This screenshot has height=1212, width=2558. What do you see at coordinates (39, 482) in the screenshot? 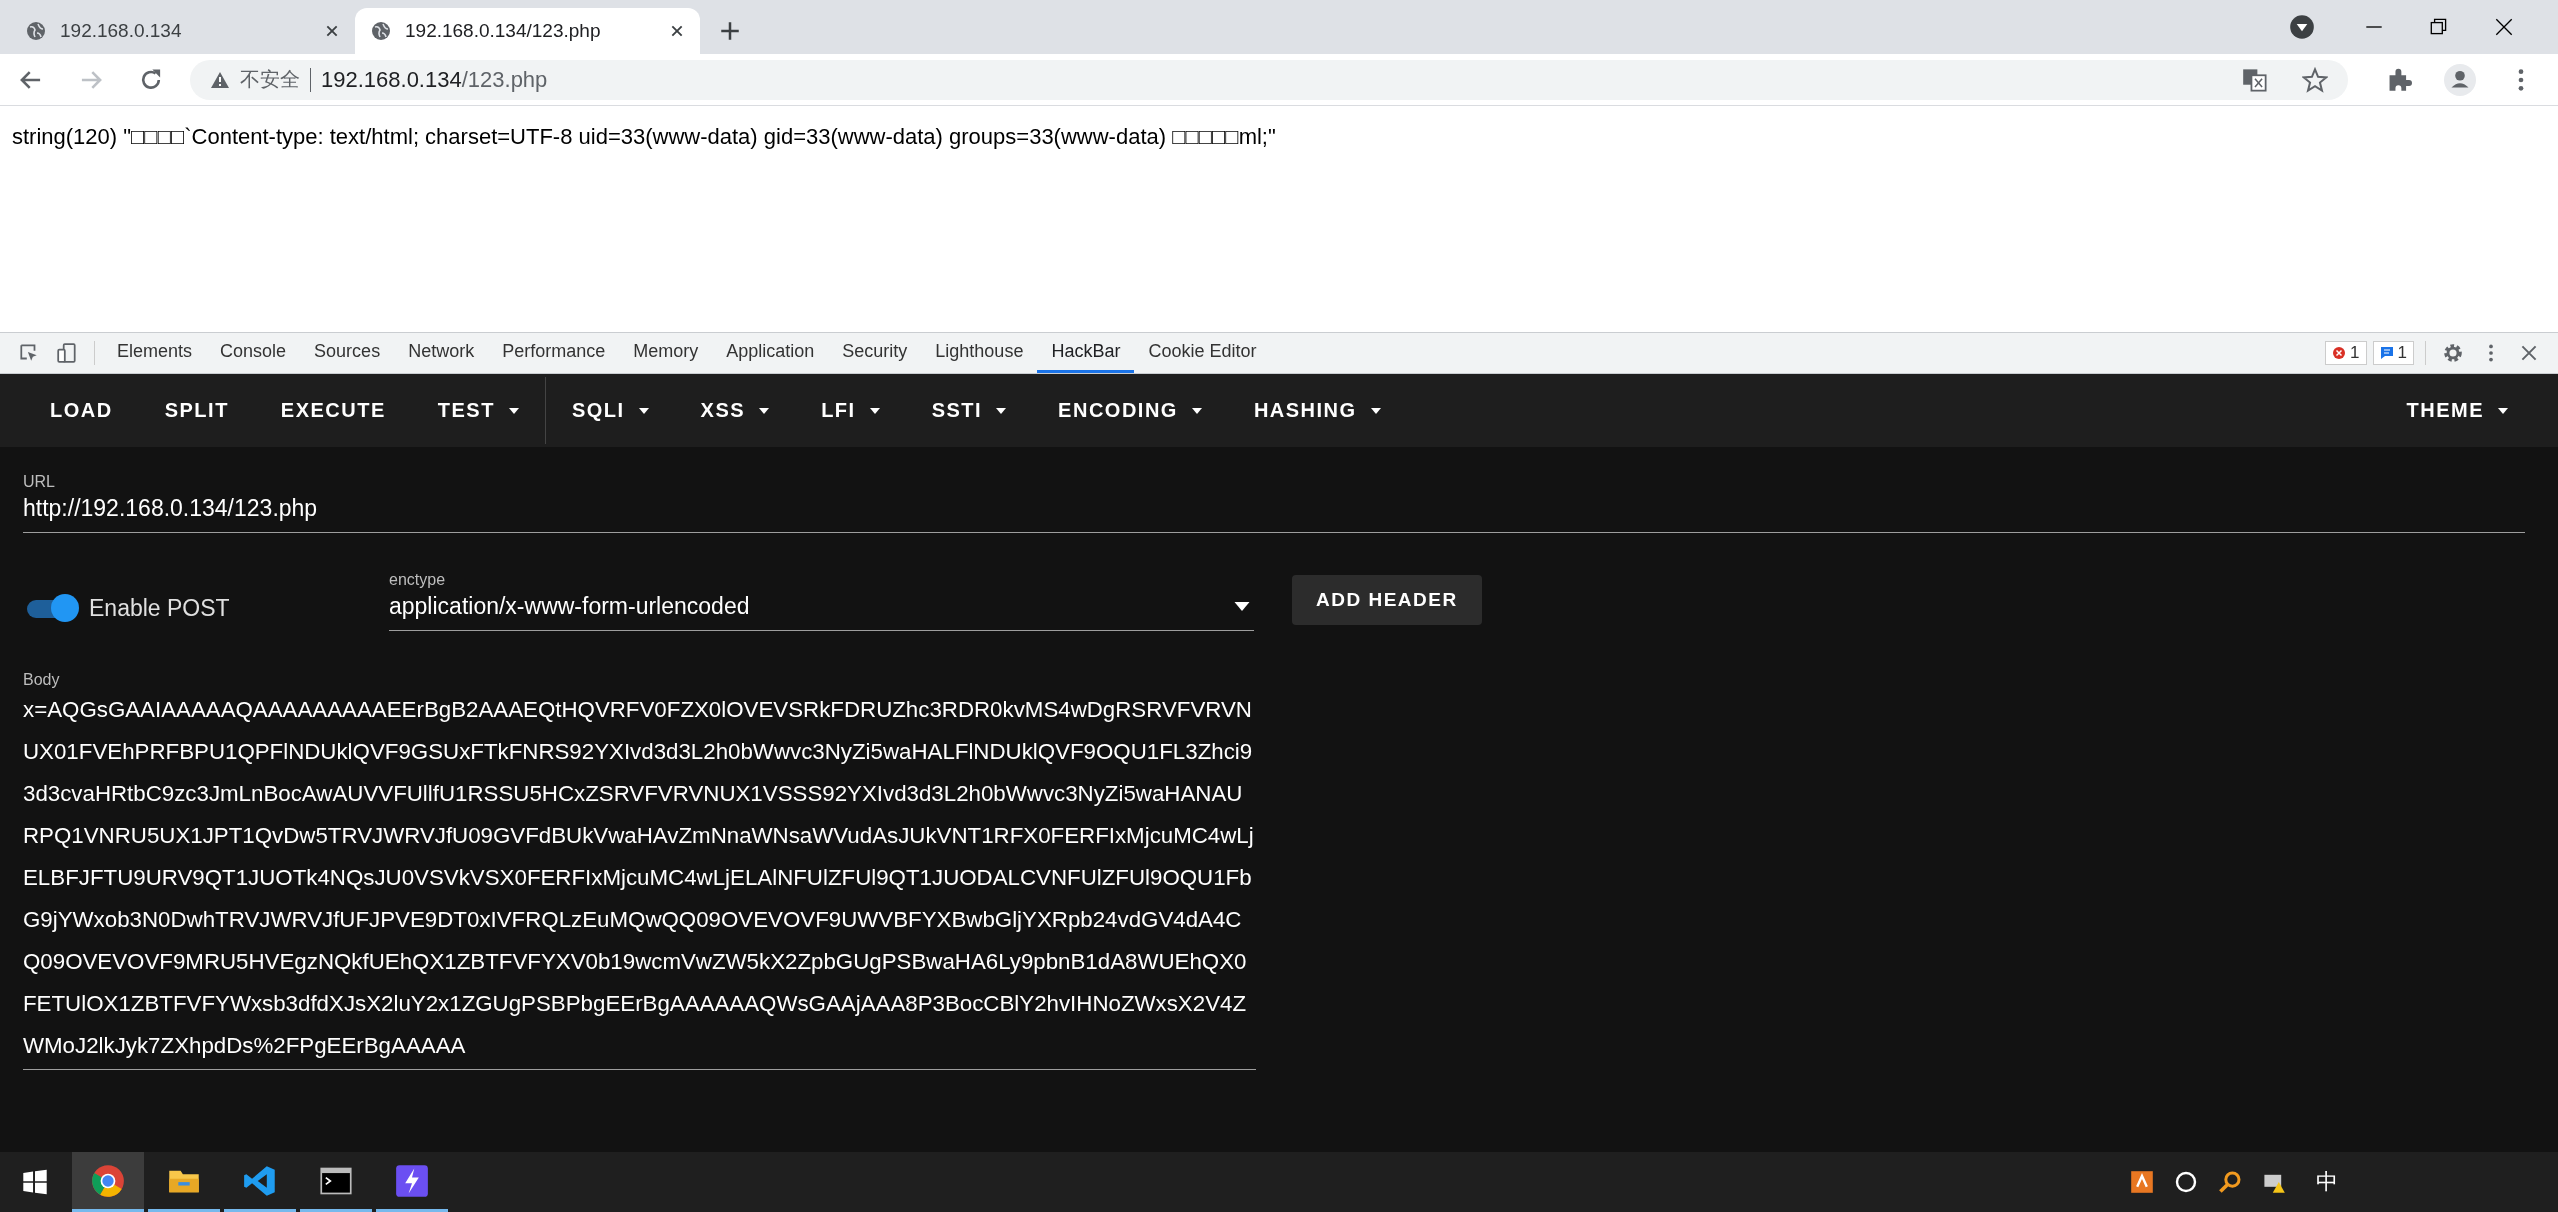
I see `field-label: URL` at bounding box center [39, 482].